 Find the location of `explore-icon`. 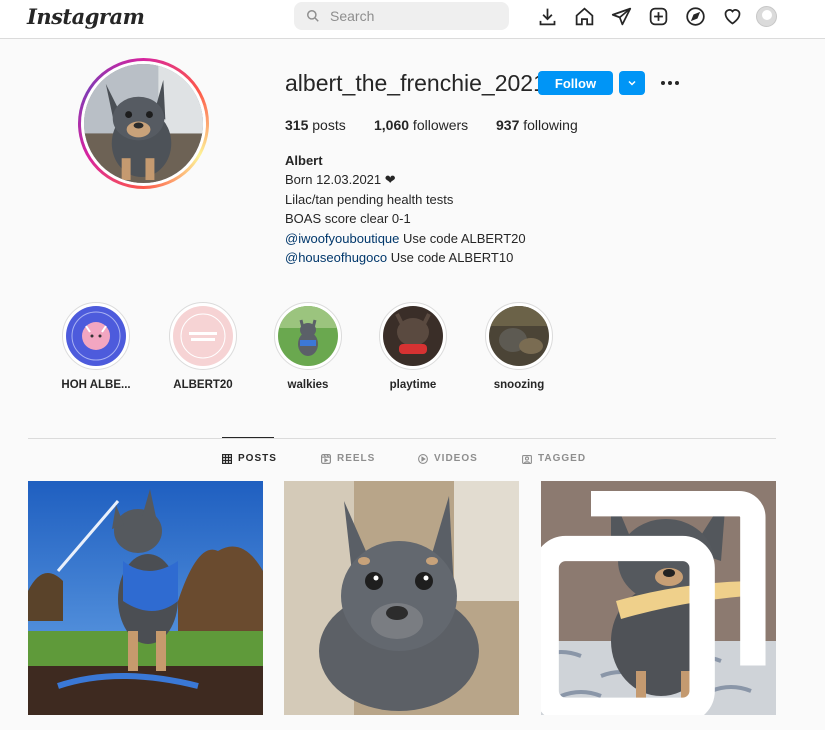

explore-icon is located at coordinates (695, 16).